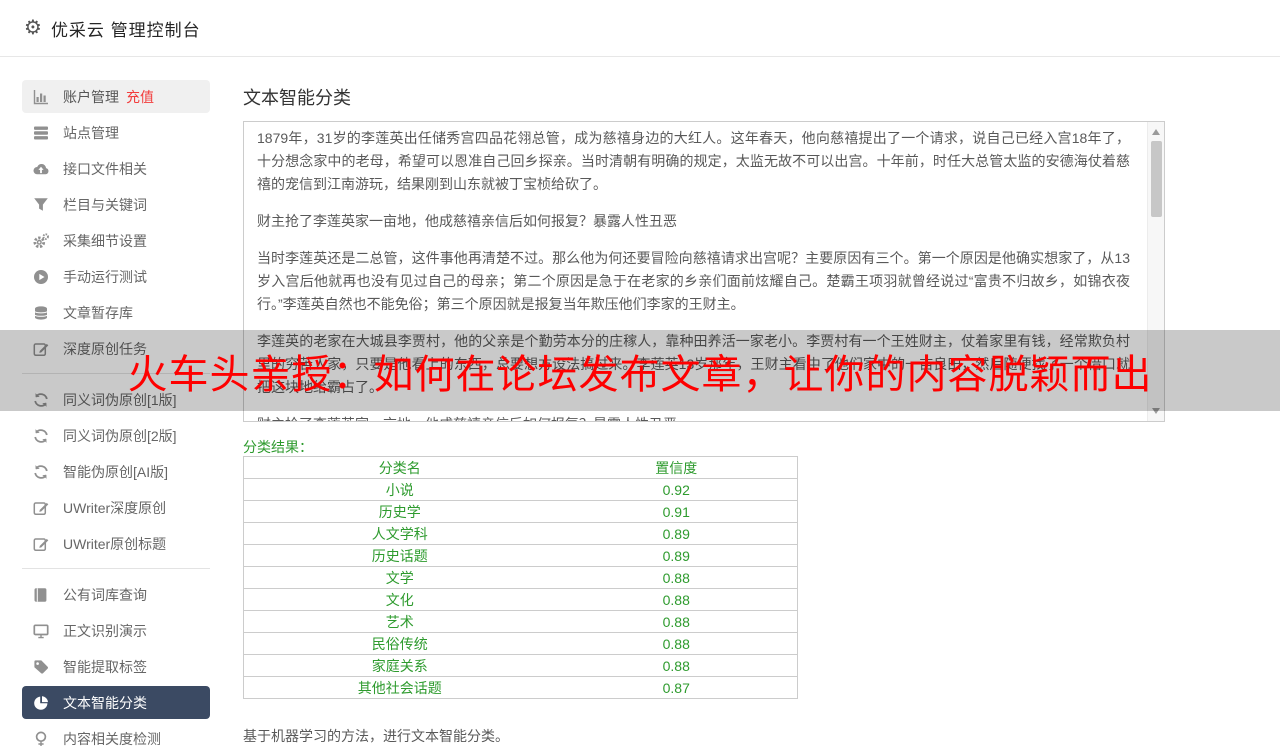  I want to click on sidebar-item-label: 手动运行测试, so click(105, 276).